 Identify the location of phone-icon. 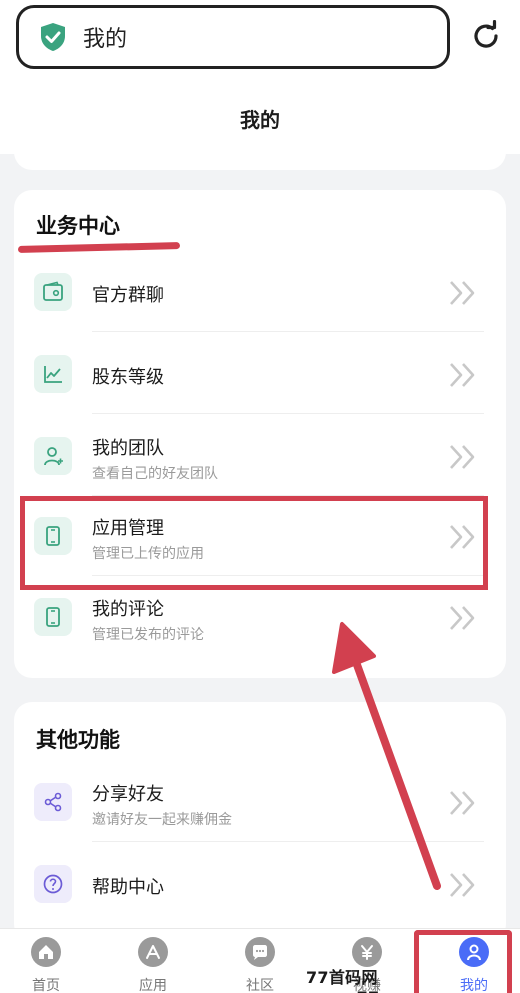
(53, 617).